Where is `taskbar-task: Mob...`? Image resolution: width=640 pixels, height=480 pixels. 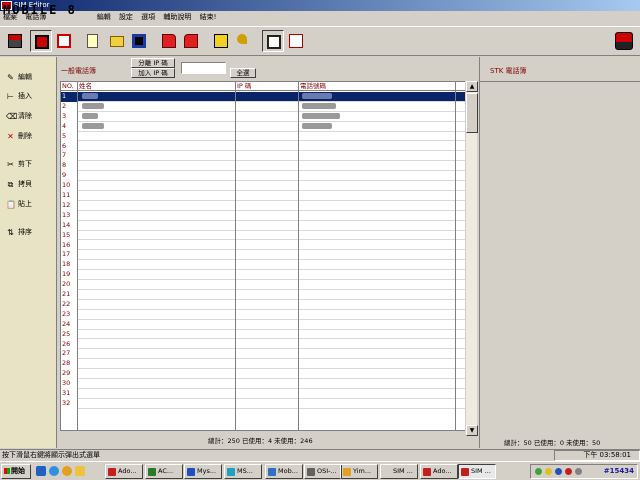 taskbar-task: Mob... is located at coordinates (284, 471).